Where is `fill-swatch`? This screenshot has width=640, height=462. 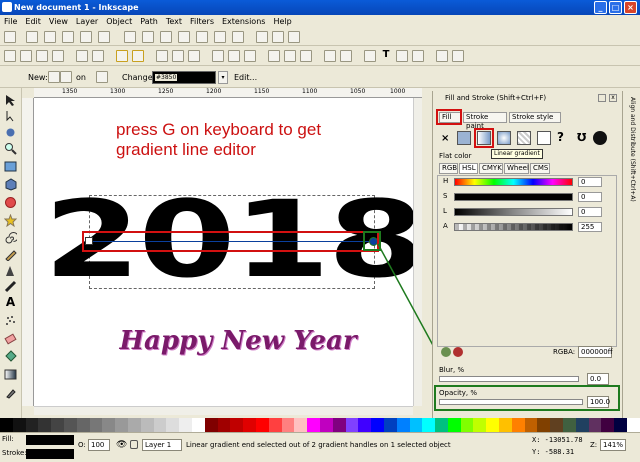
fill-swatch is located at coordinates (50, 440).